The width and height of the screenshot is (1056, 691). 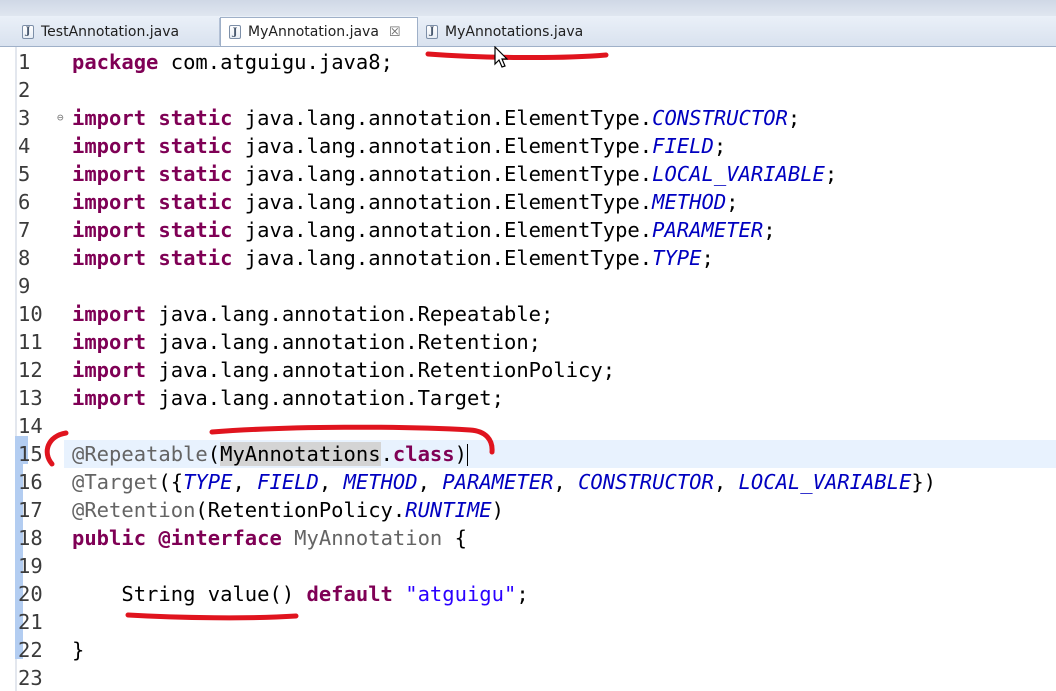 I want to click on code-token-kw: class, so click(x=423, y=454).